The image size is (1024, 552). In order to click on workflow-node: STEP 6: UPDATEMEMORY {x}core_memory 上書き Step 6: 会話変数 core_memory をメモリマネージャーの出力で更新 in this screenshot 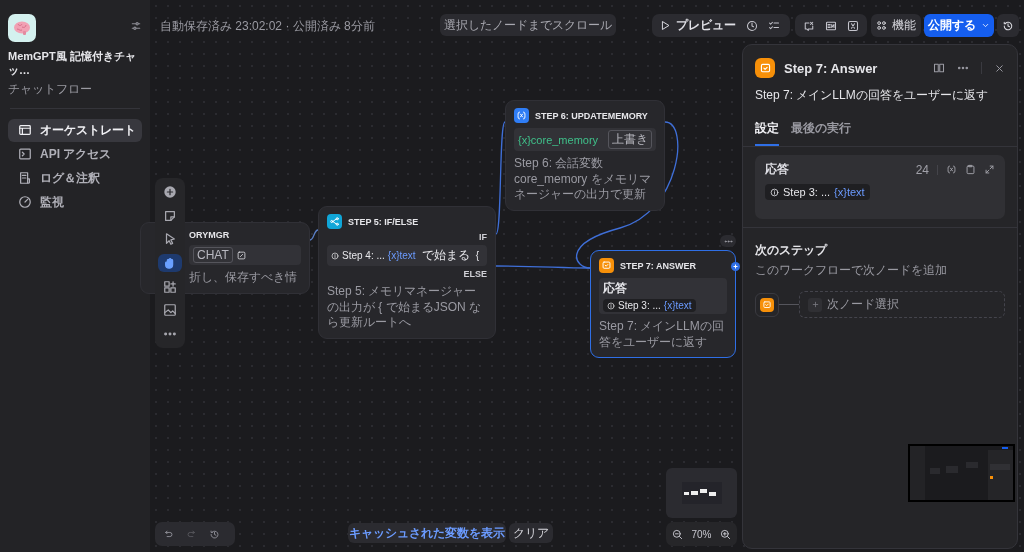, I will do `click(585, 155)`.